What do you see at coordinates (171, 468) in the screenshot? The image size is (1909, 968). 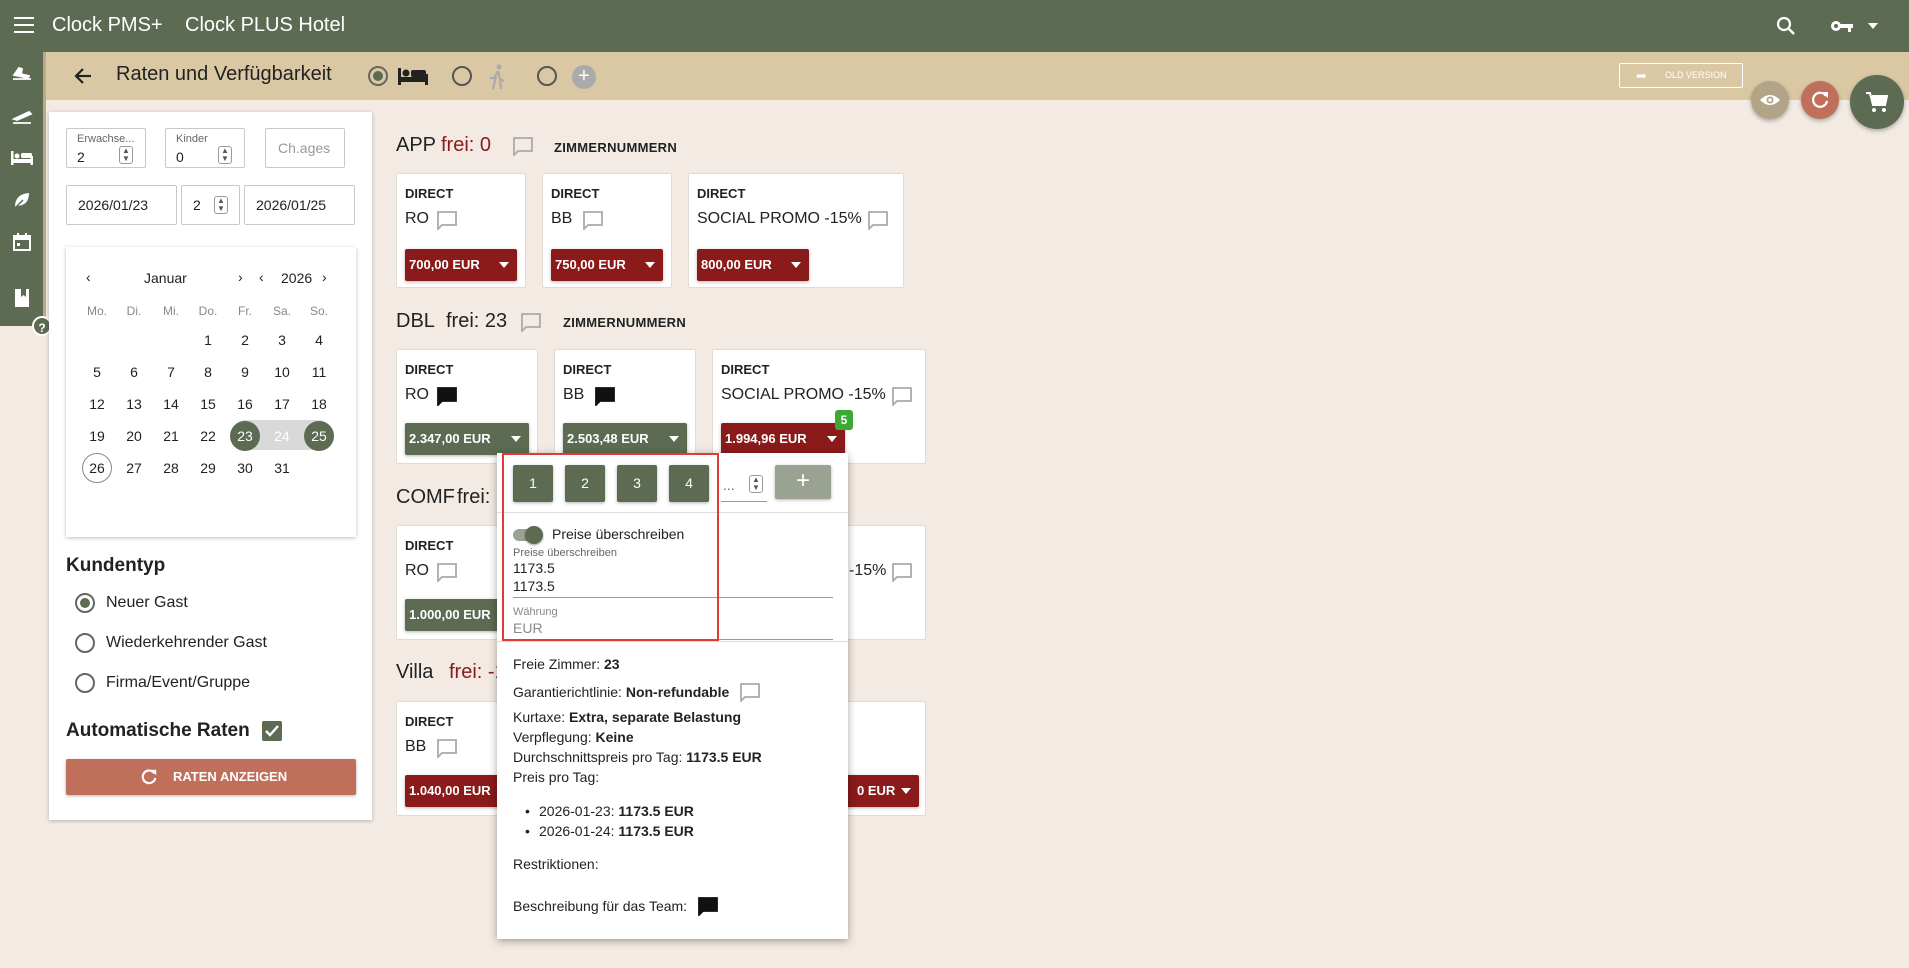 I see `calendar-day: 28` at bounding box center [171, 468].